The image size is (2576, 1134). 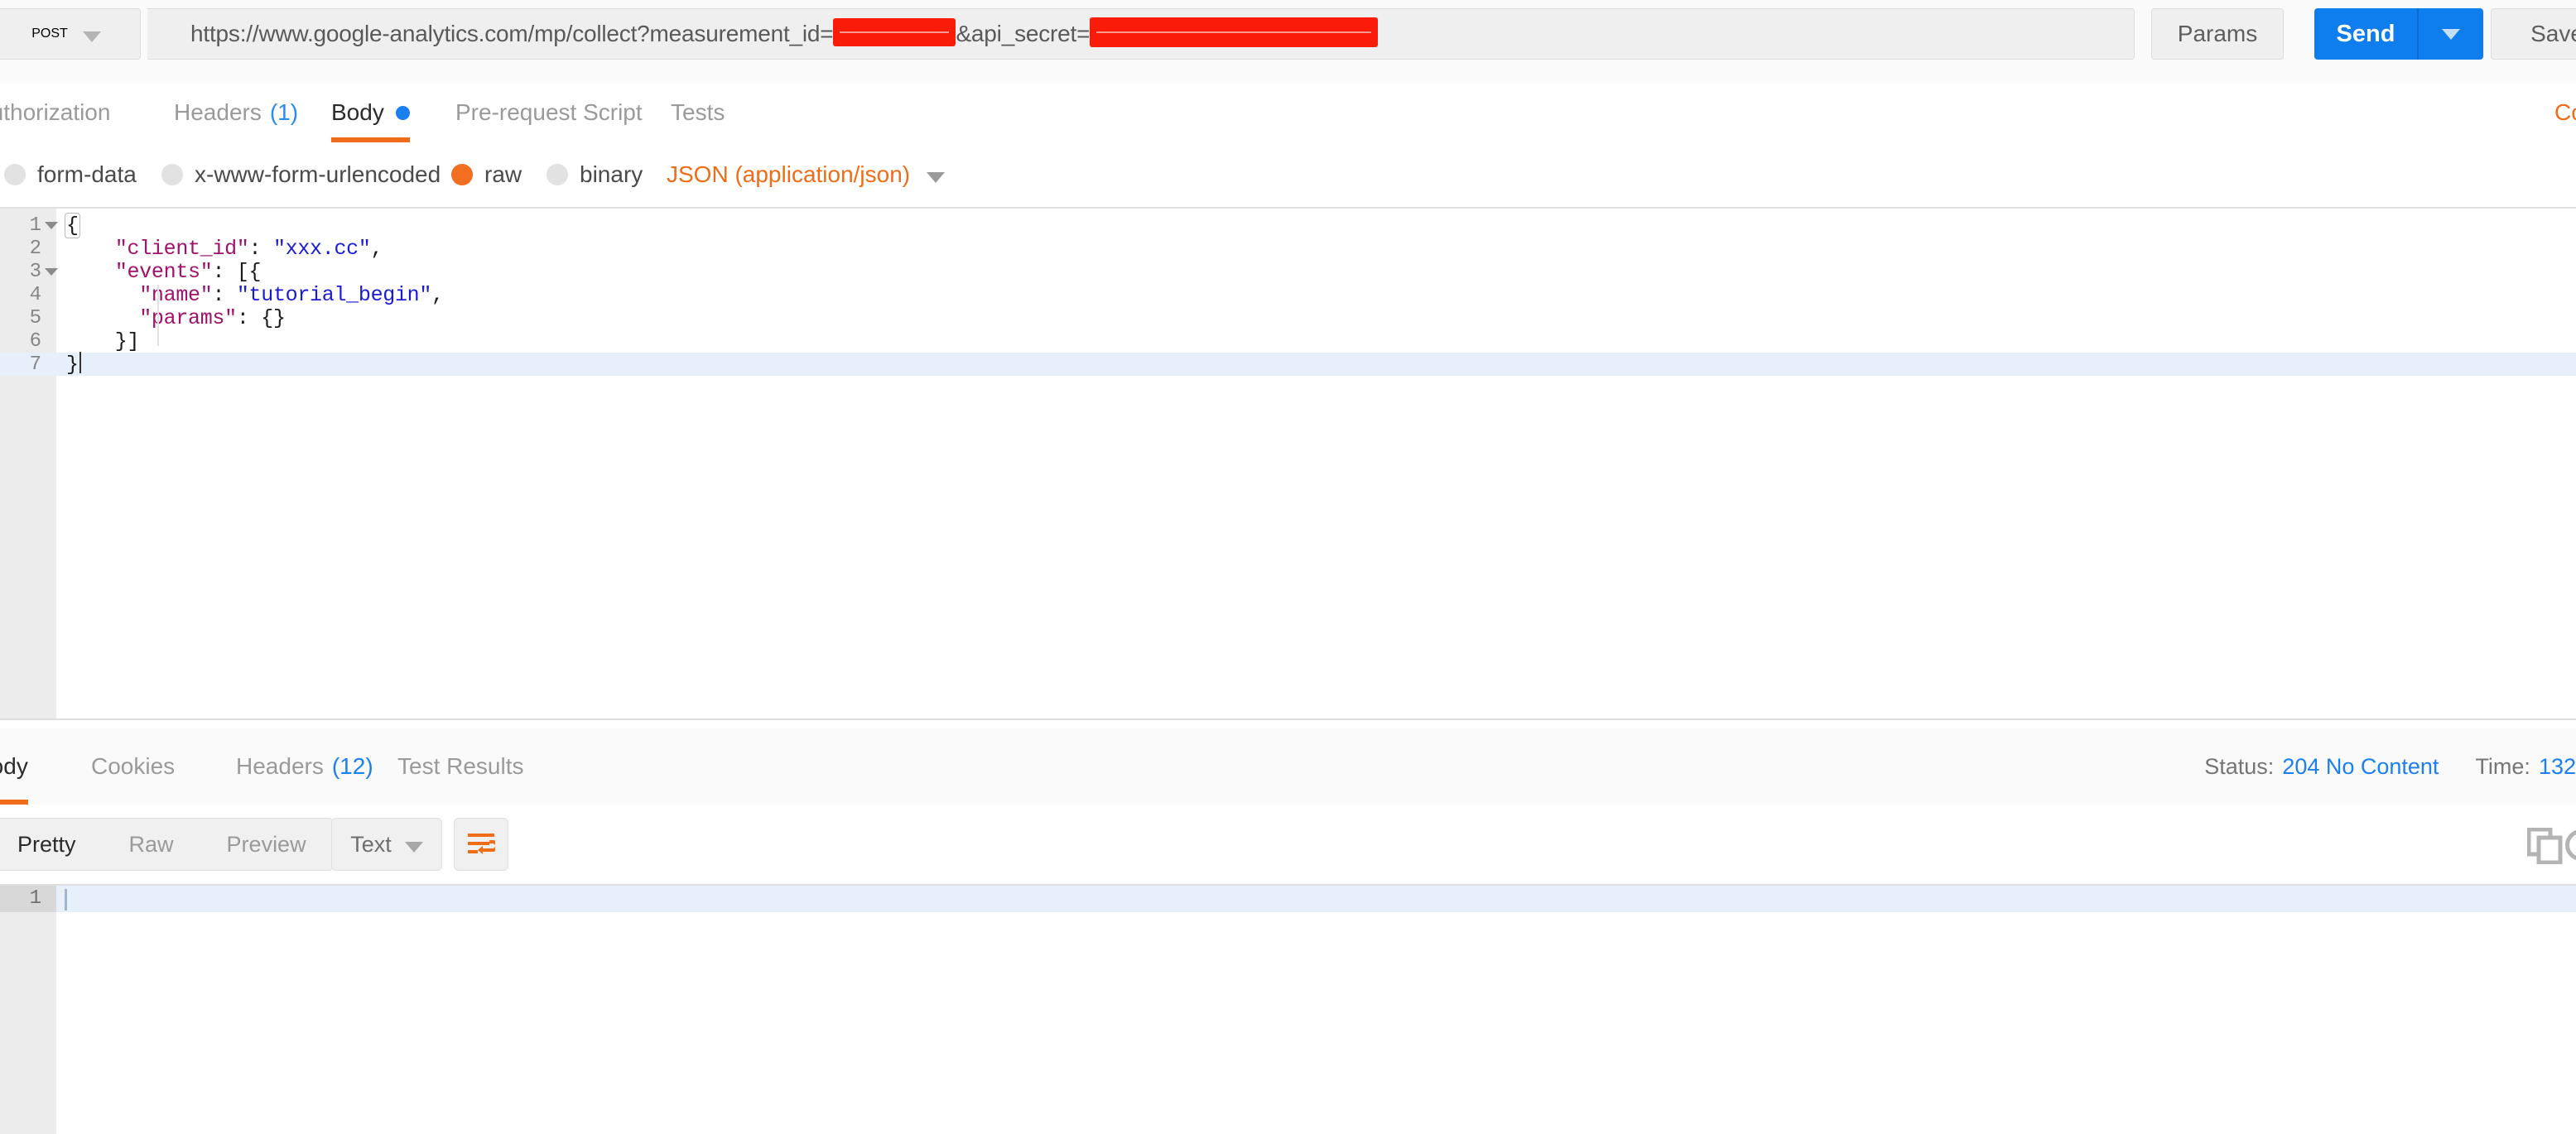 What do you see at coordinates (2565, 113) in the screenshot?
I see `code-link: Code` at bounding box center [2565, 113].